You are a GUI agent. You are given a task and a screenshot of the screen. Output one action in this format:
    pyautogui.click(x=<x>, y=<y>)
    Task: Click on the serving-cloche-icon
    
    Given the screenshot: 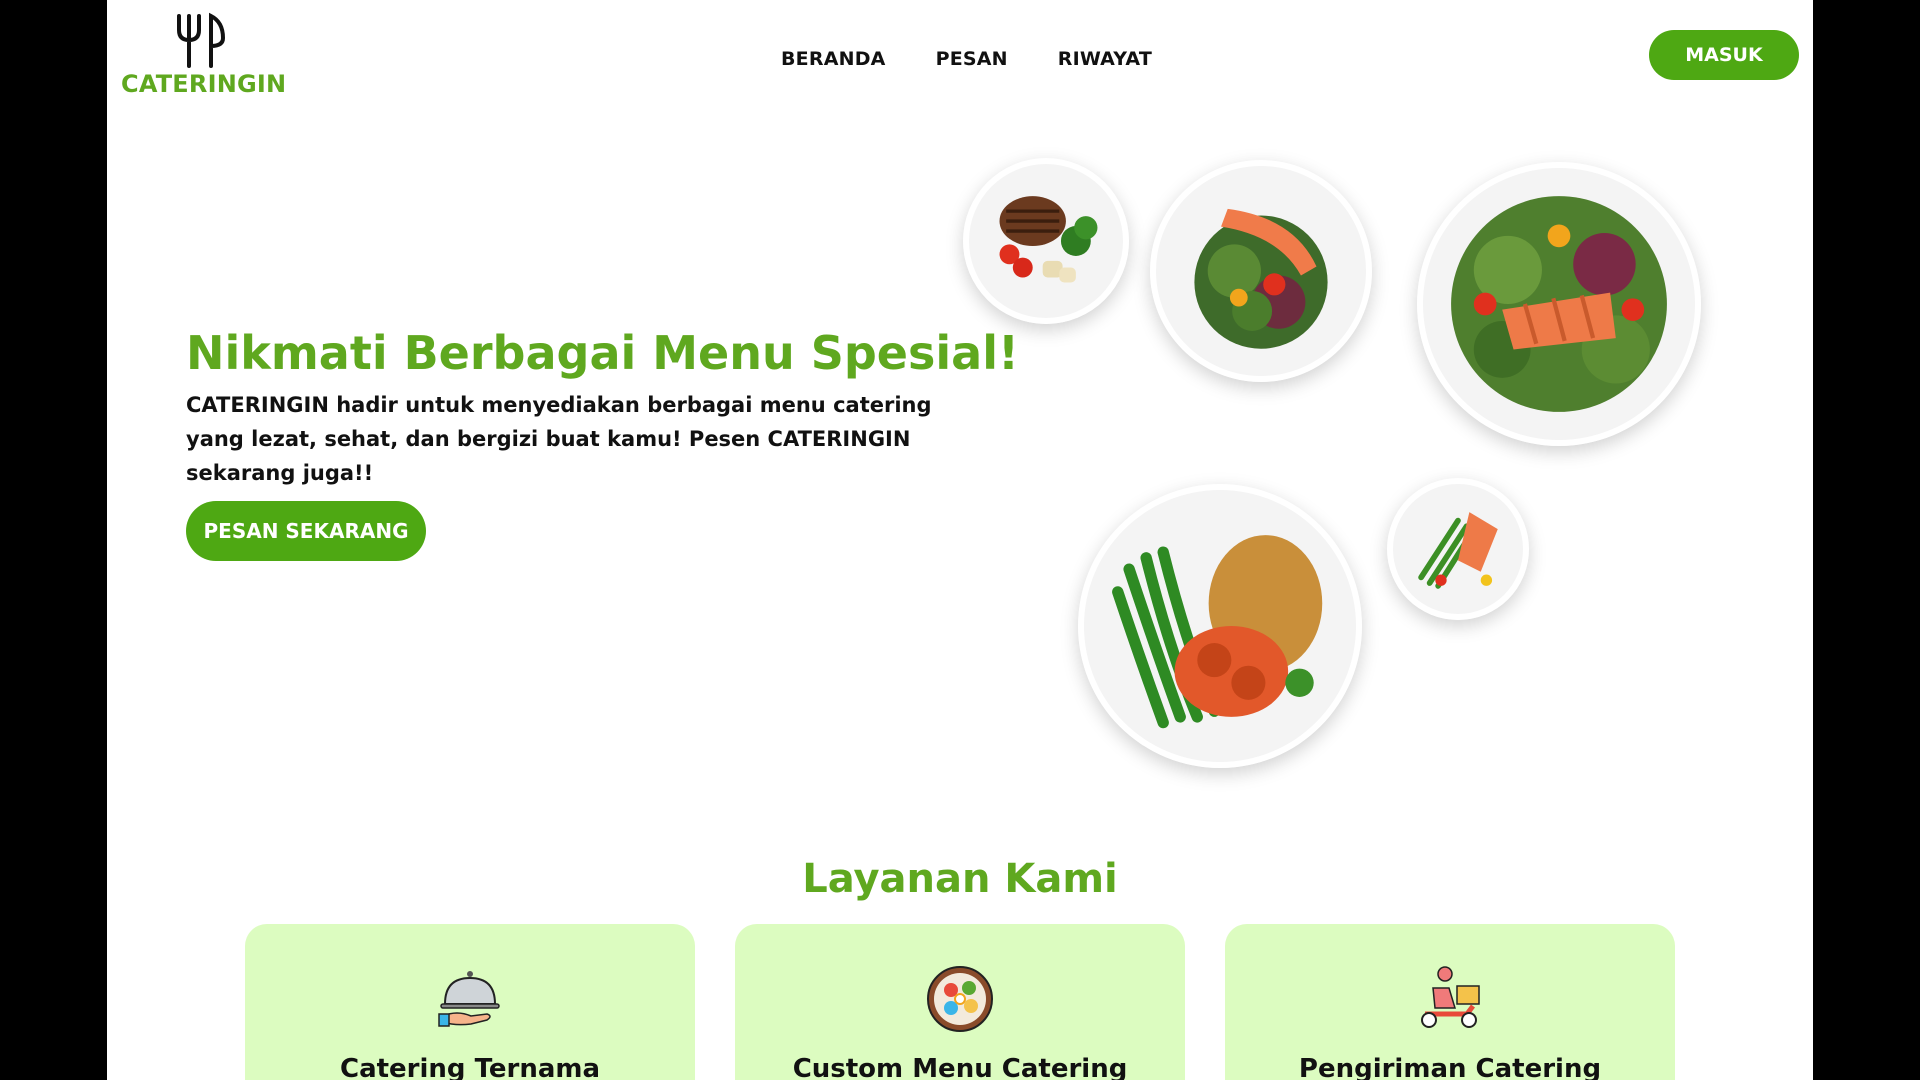 What is the action you would take?
    pyautogui.click(x=469, y=999)
    